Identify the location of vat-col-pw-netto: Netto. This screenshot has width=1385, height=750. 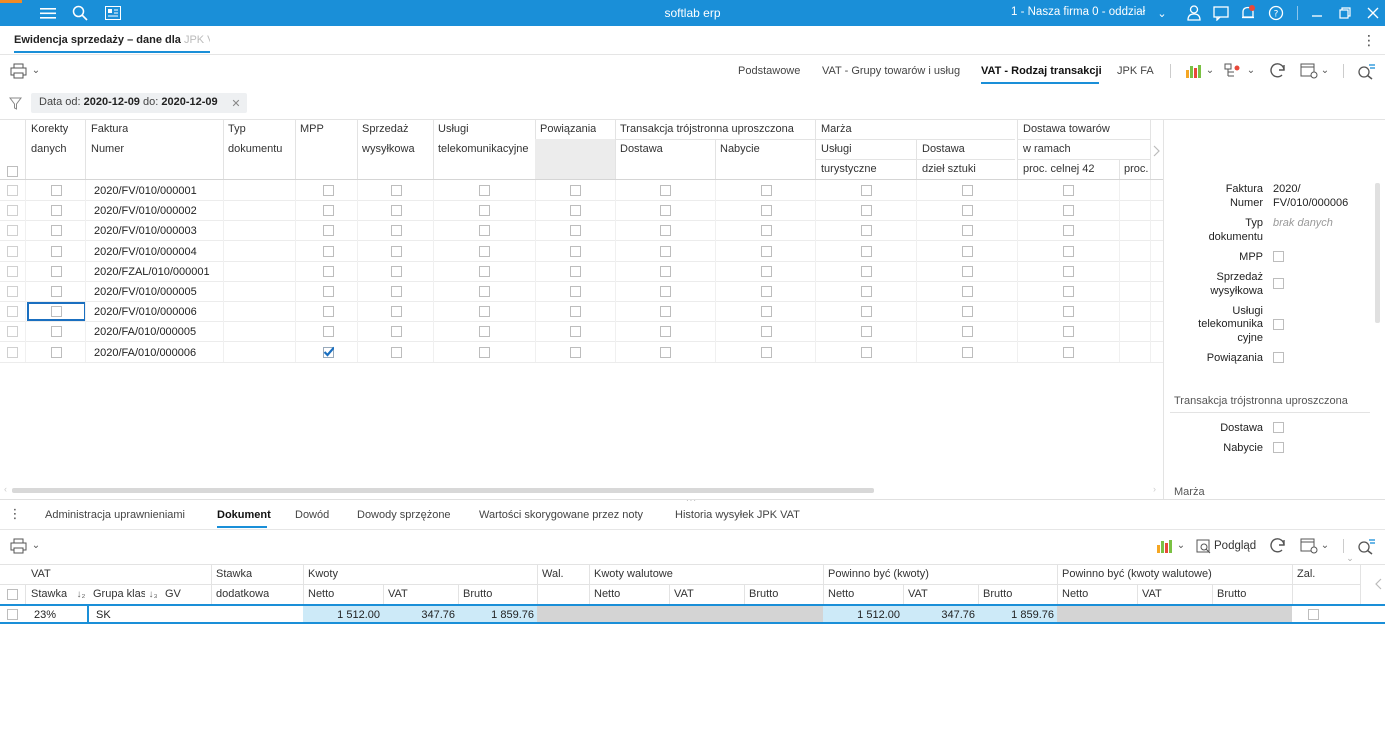
(1075, 594).